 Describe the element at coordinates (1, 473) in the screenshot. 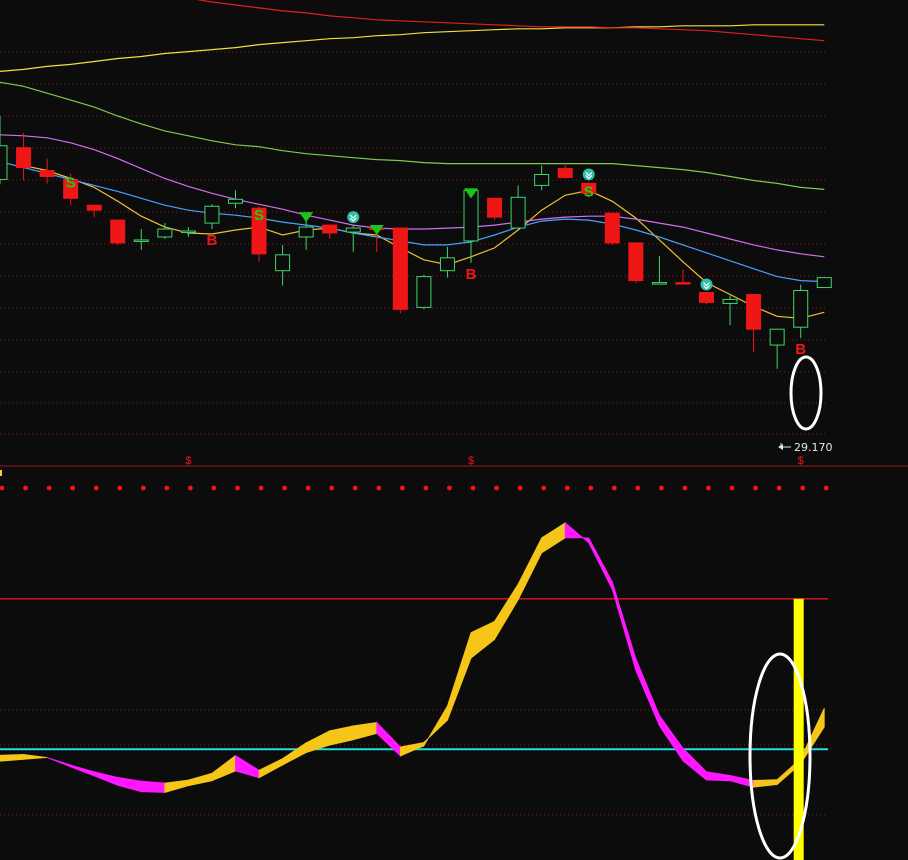

I see `edge-marker` at that location.